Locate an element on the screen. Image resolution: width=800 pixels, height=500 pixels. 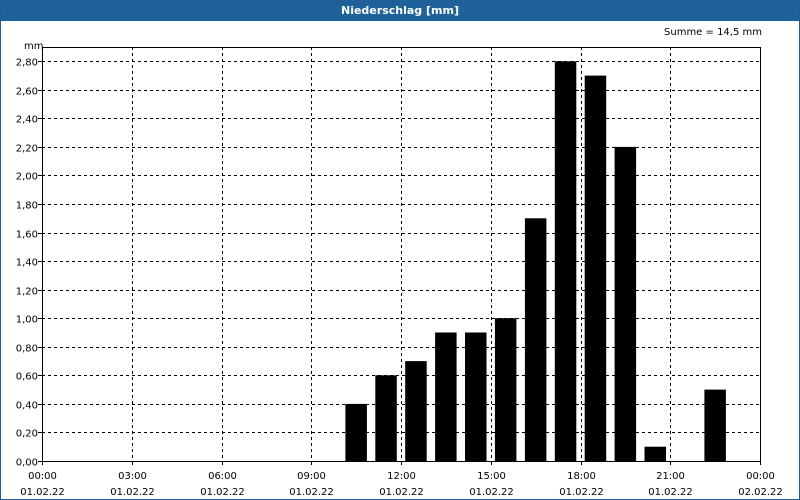
y-tick-label: 0,20 is located at coordinates (27, 434).